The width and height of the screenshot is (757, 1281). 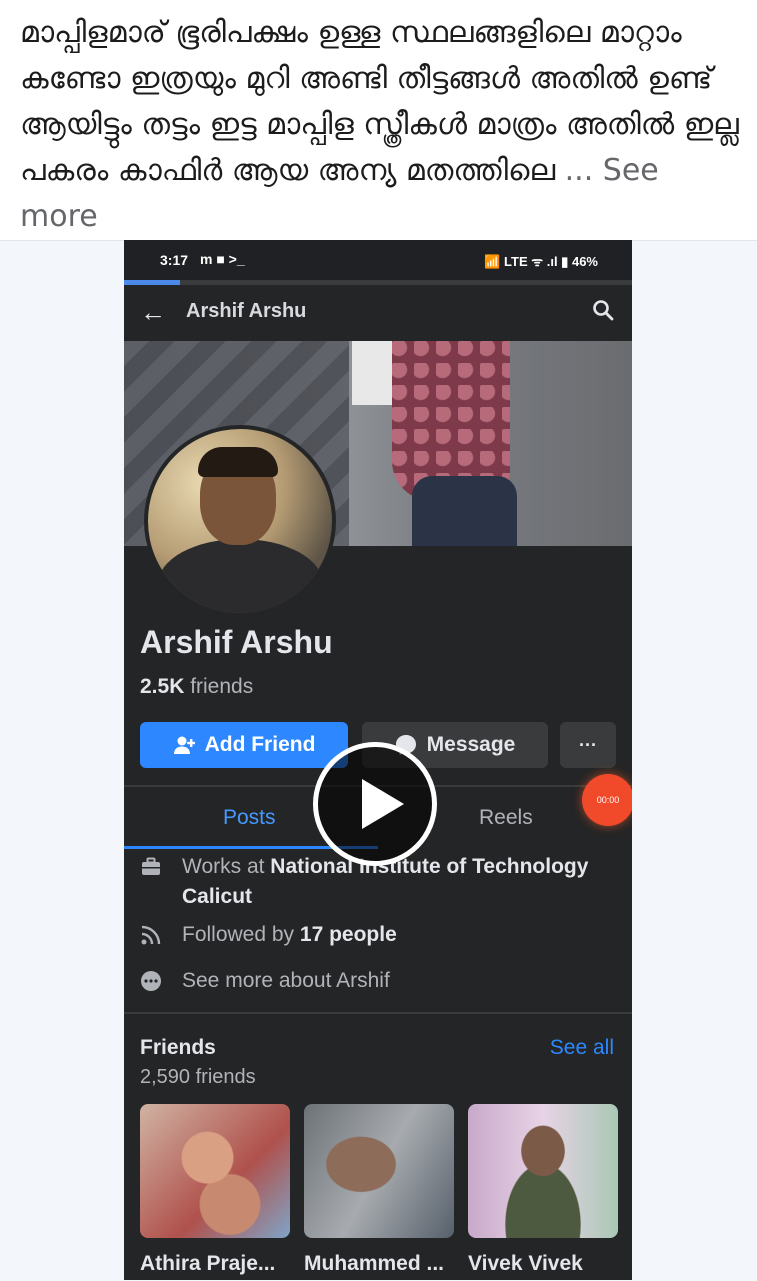 What do you see at coordinates (198, 1077) in the screenshot?
I see `friends-subtitle: 2,590 friends` at bounding box center [198, 1077].